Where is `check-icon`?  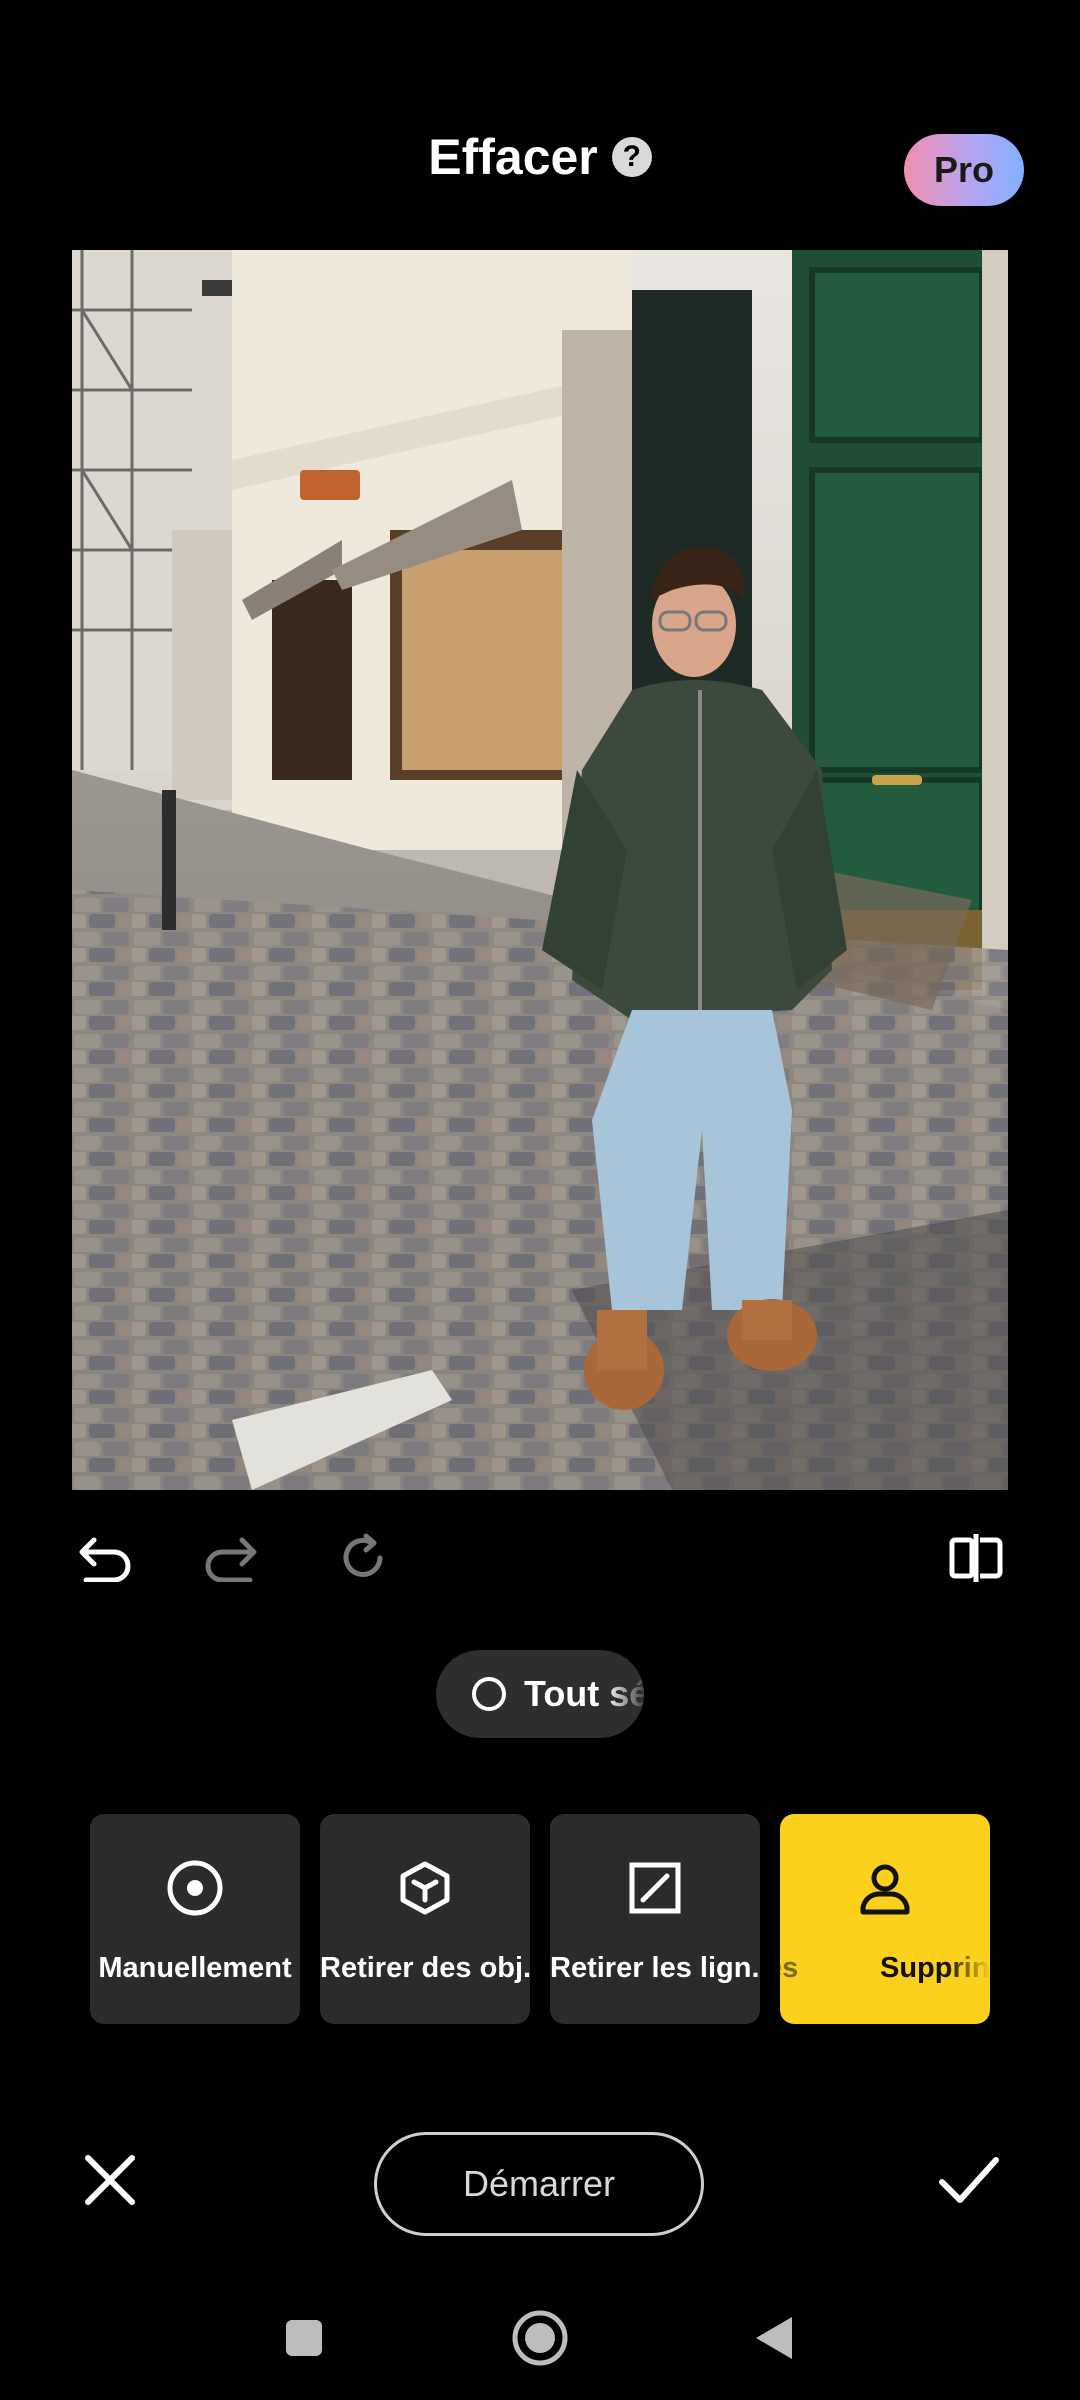 check-icon is located at coordinates (969, 2181).